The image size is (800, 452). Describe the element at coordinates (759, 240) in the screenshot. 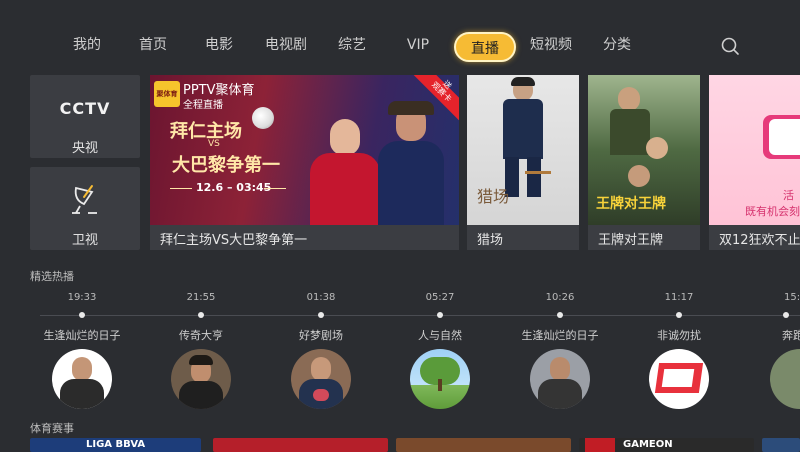

I see `poster-caption-double12: 双12狂欢不止` at that location.